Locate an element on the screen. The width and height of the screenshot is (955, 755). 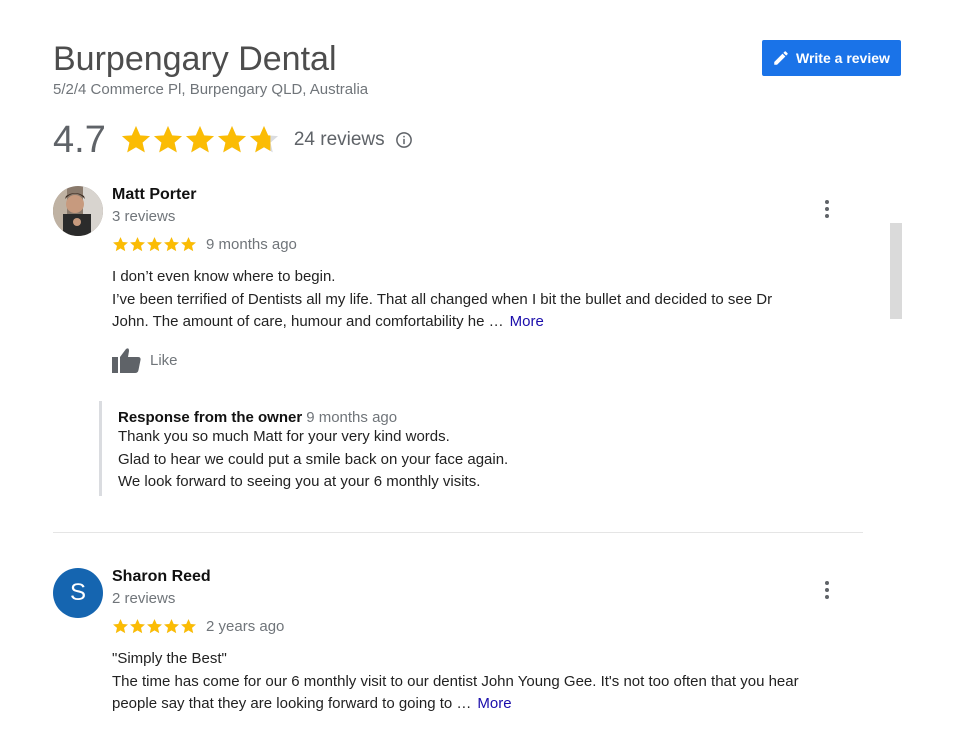
thumbs-up-icon is located at coordinates (126, 360).